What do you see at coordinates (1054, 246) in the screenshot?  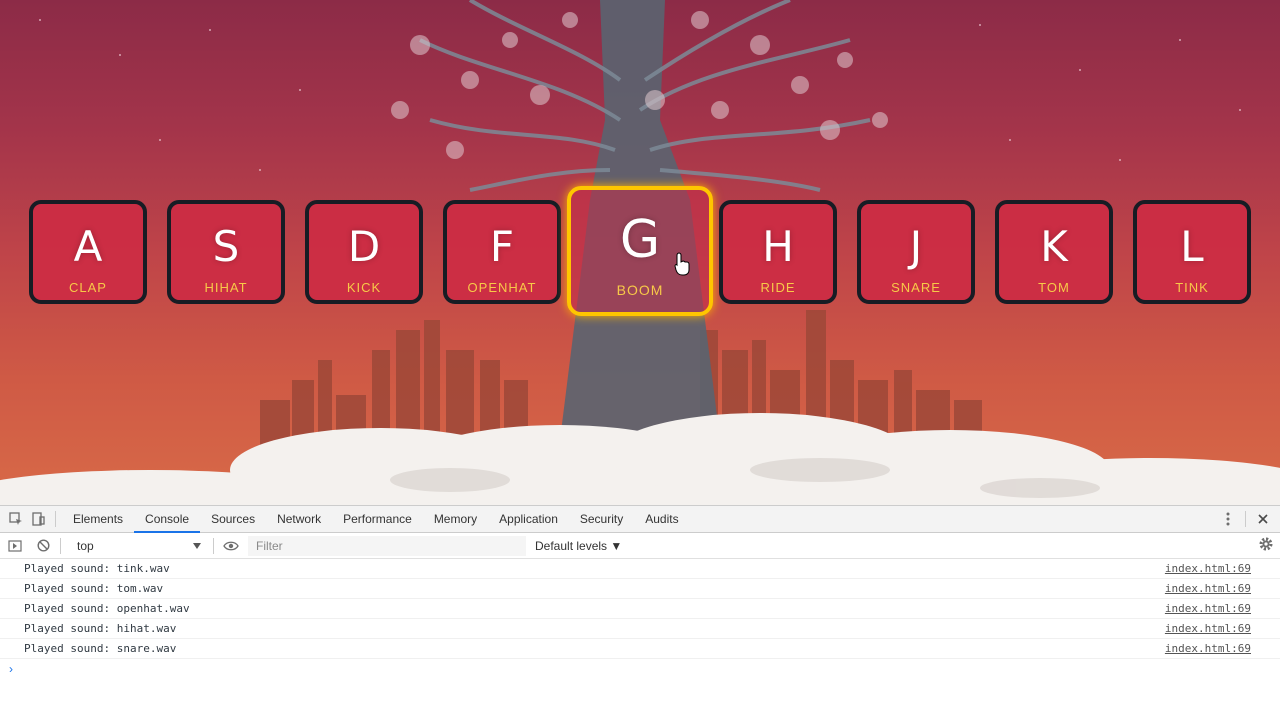 I see `key-letter: K` at bounding box center [1054, 246].